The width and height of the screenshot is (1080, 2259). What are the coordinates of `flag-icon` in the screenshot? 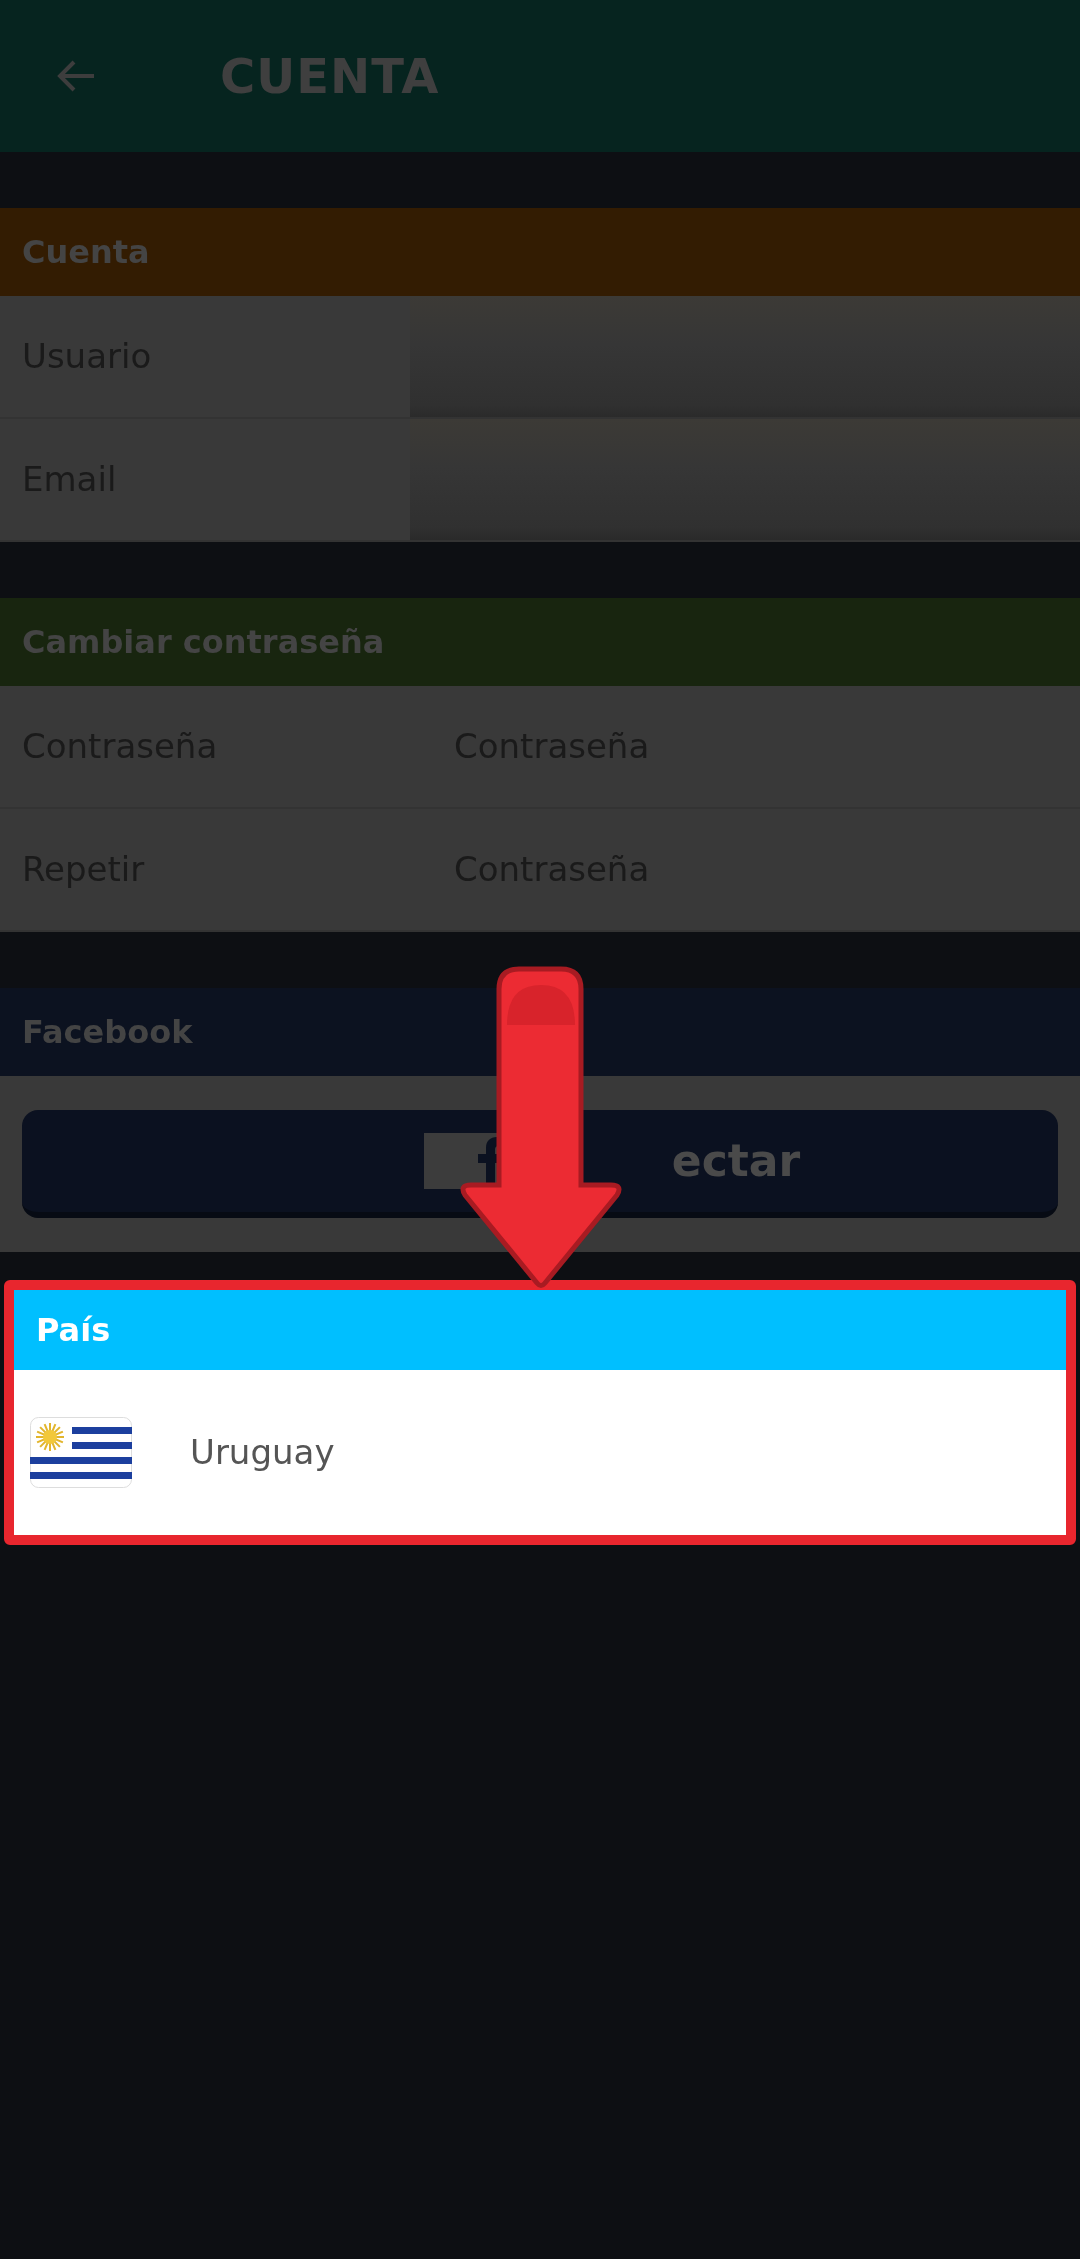 It's located at (81, 1452).